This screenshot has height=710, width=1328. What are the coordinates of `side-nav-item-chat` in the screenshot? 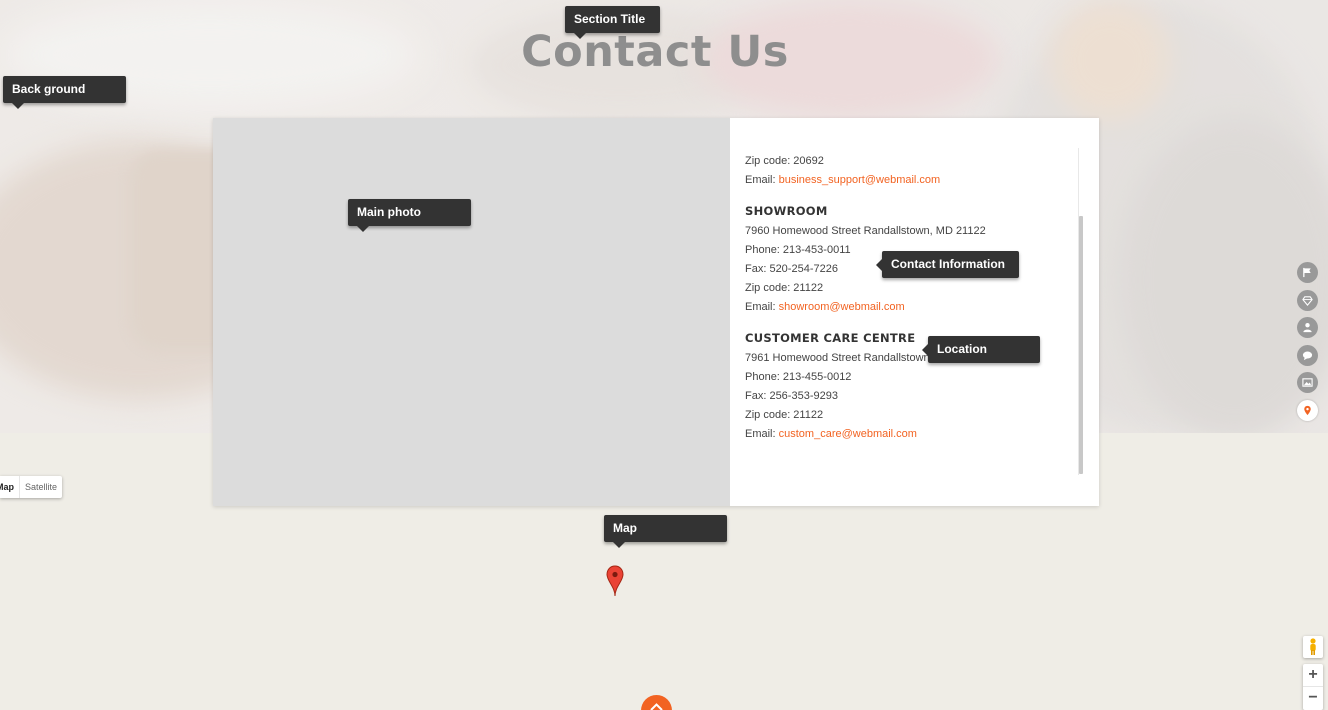 It's located at (1307, 355).